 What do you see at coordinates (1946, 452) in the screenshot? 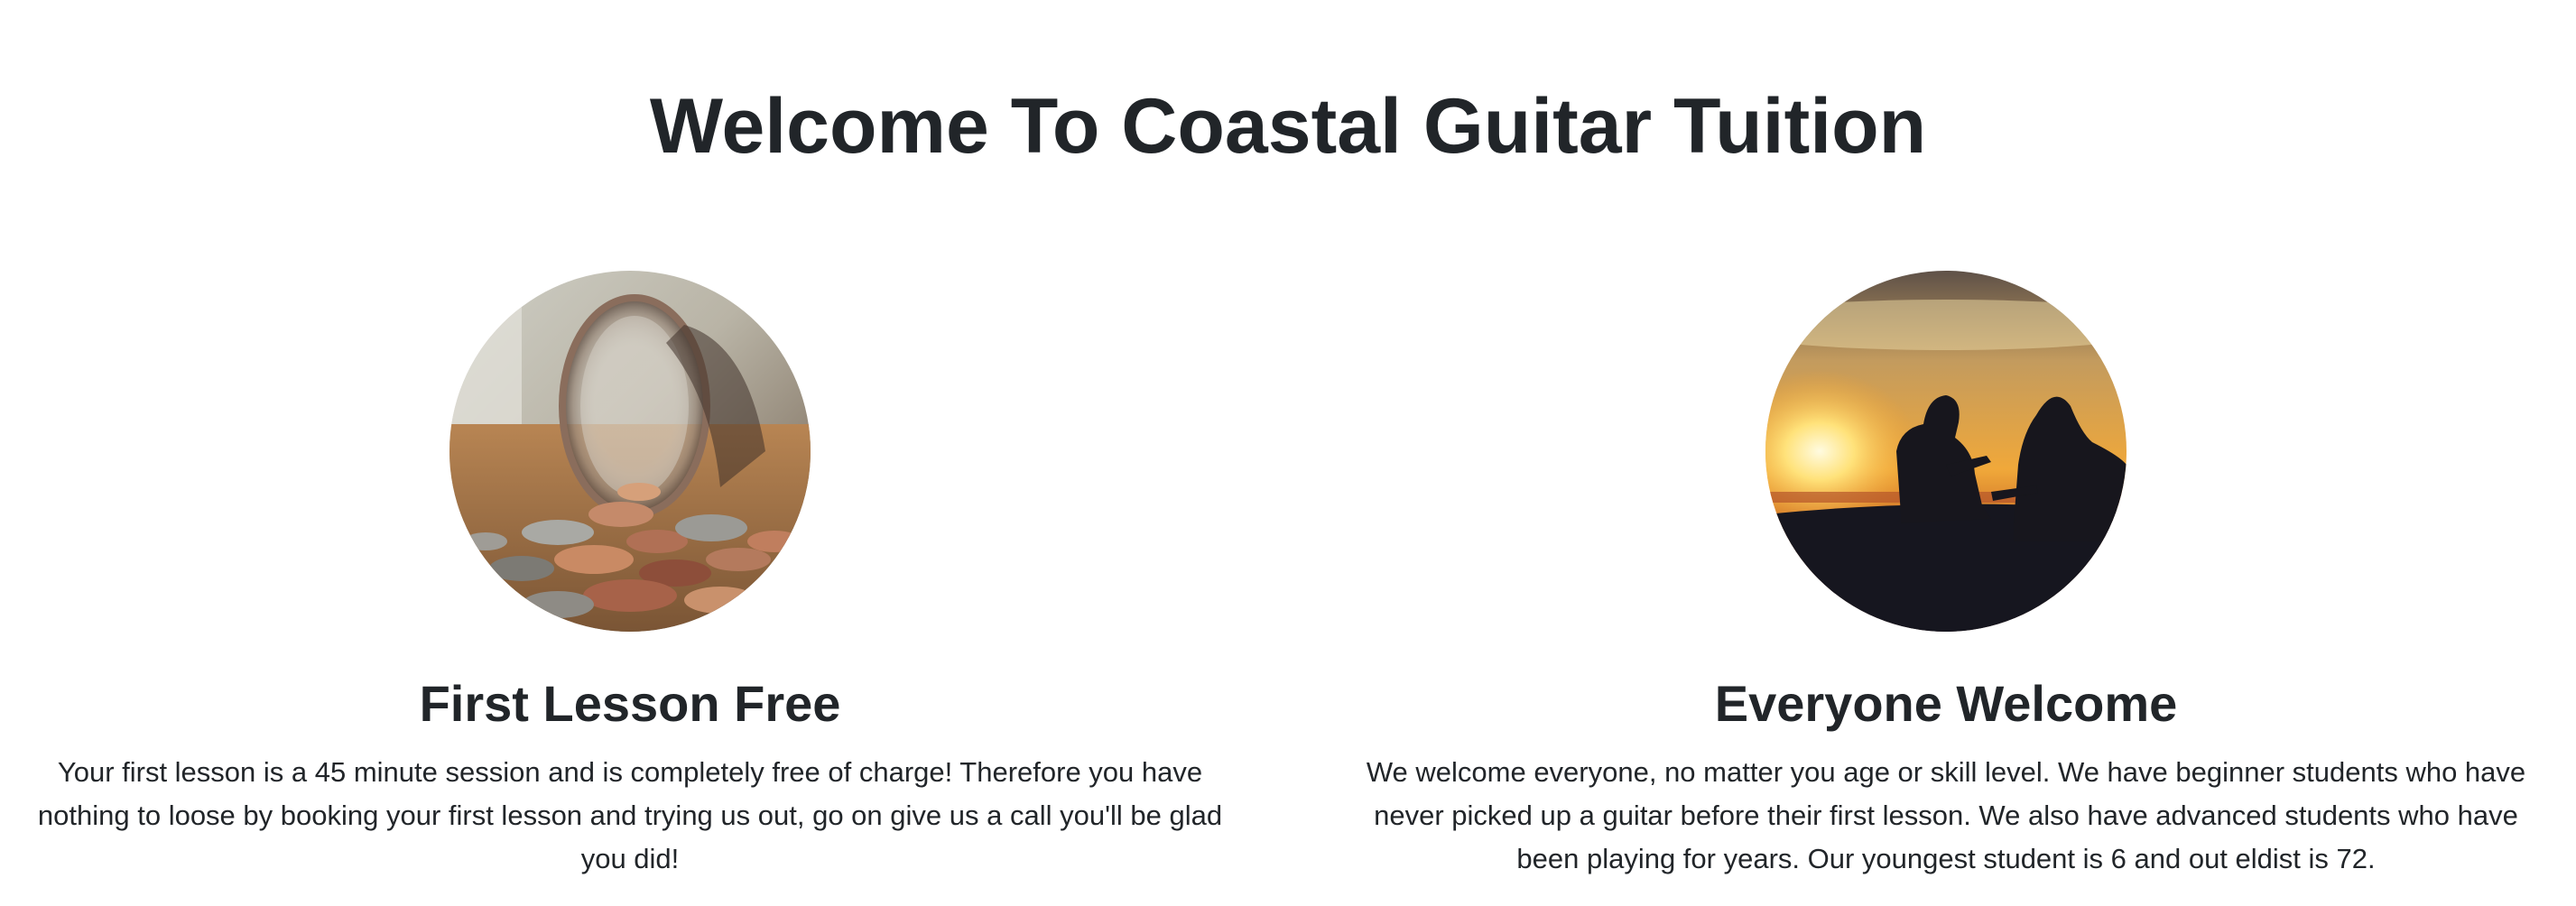
I see `sunset-guitarists-image` at bounding box center [1946, 452].